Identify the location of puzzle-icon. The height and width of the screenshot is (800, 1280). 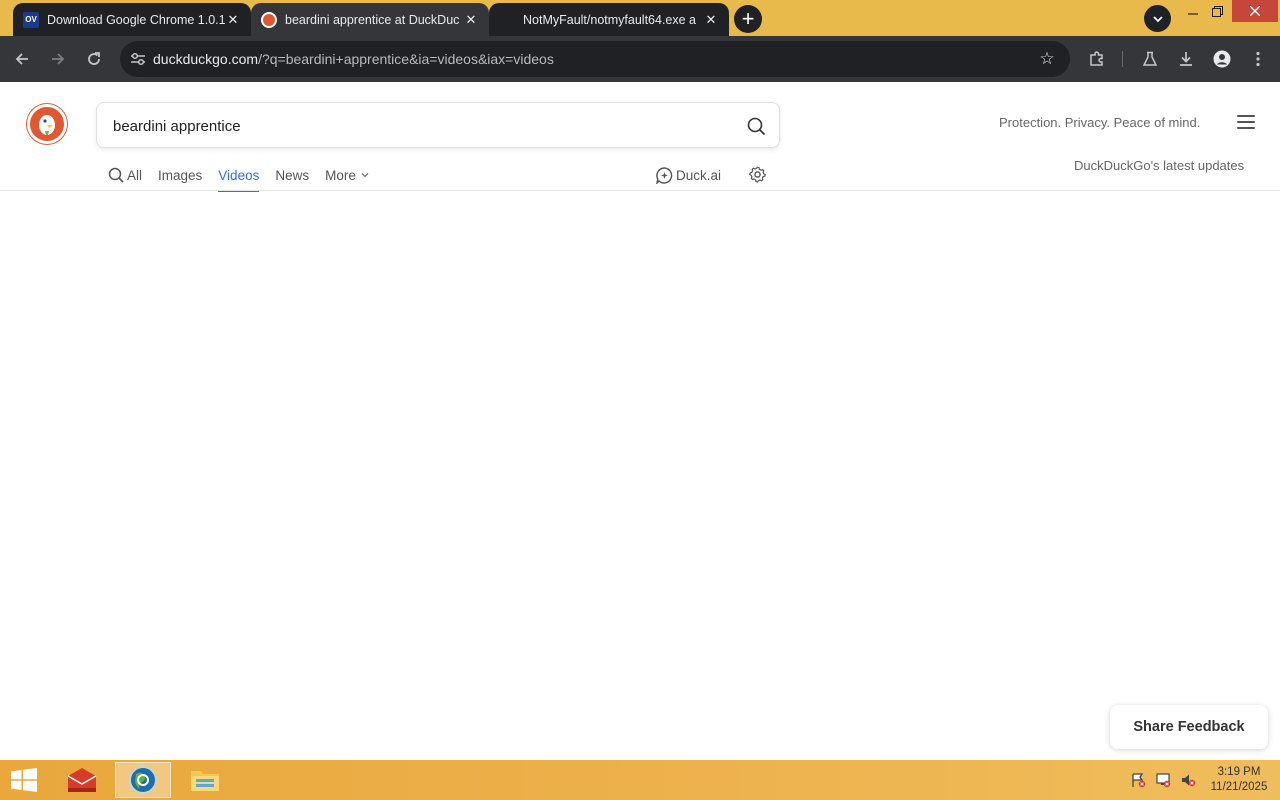
(1096, 58).